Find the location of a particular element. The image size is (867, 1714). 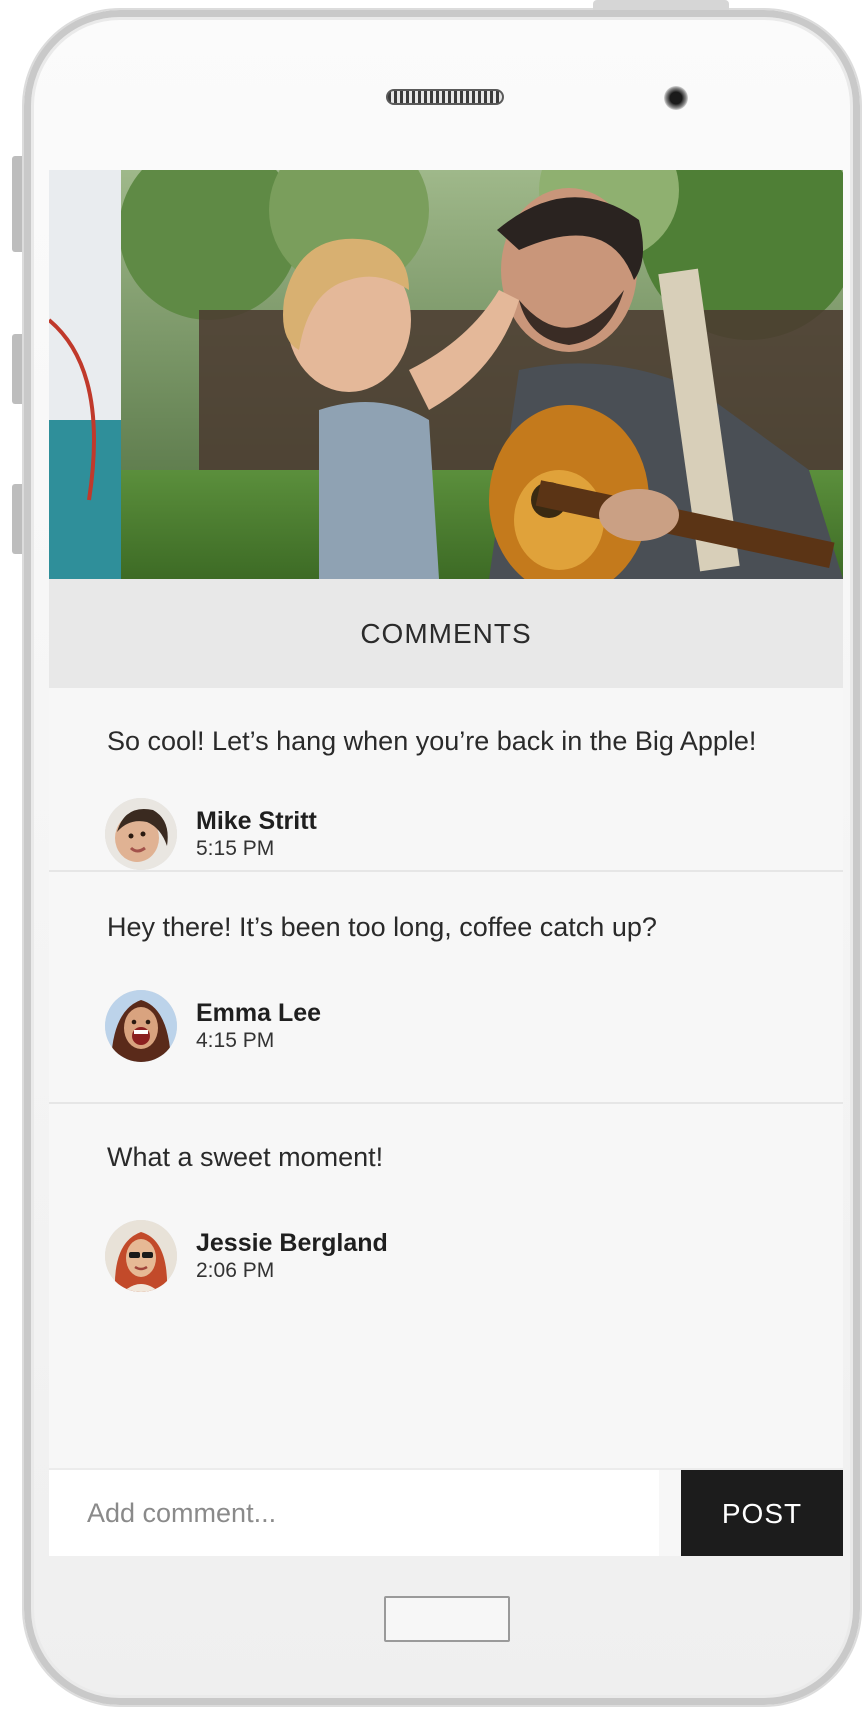

side-button-upper is located at coordinates (17, 204).